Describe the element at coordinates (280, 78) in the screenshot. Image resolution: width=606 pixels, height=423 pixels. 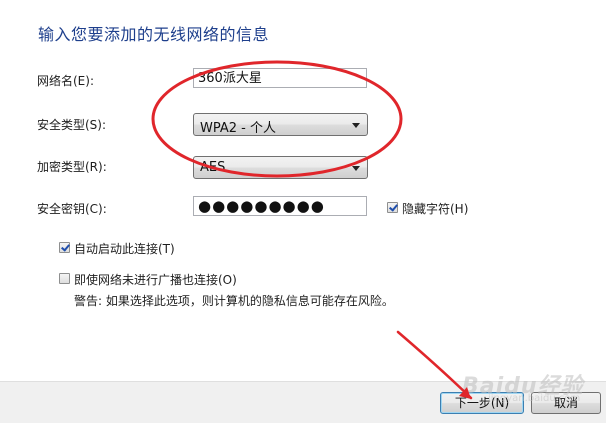
I see `network-name-input: 360派大星` at that location.